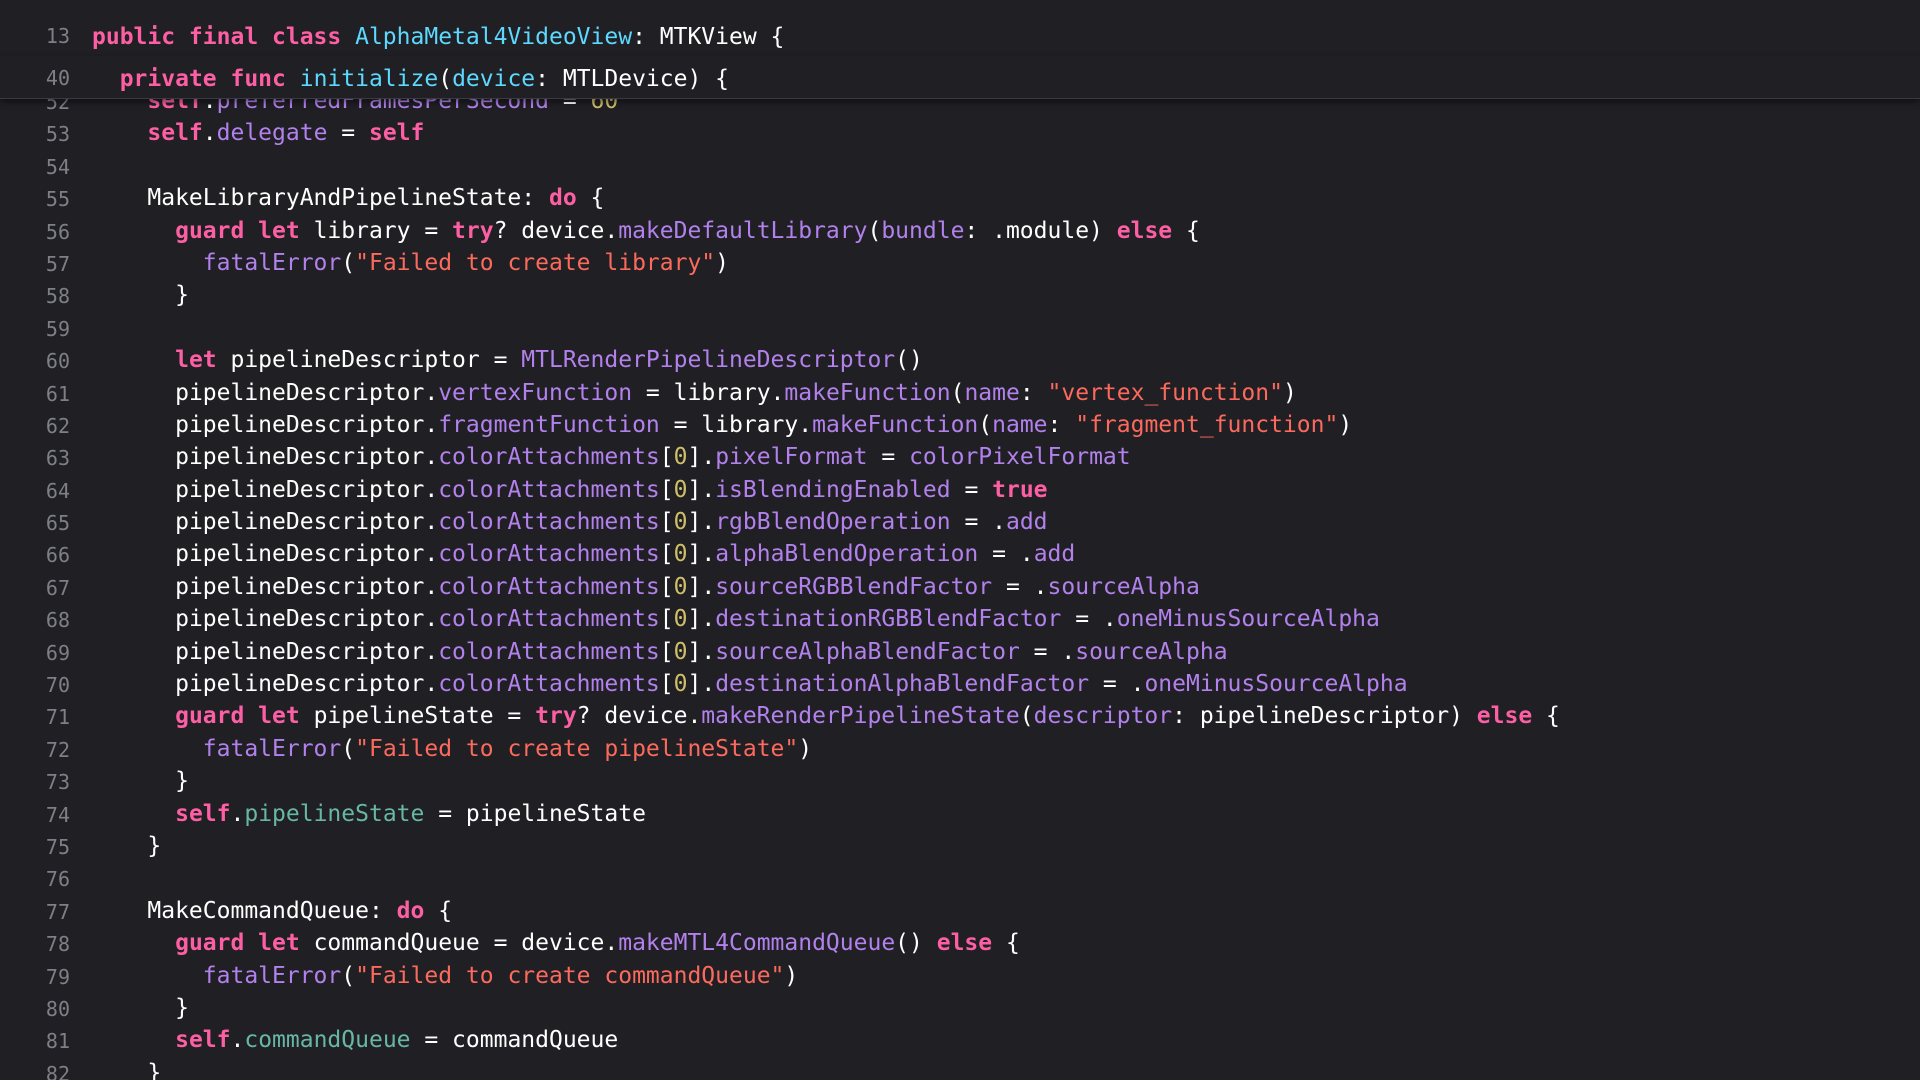  What do you see at coordinates (1020, 489) in the screenshot?
I see `code-token: true` at bounding box center [1020, 489].